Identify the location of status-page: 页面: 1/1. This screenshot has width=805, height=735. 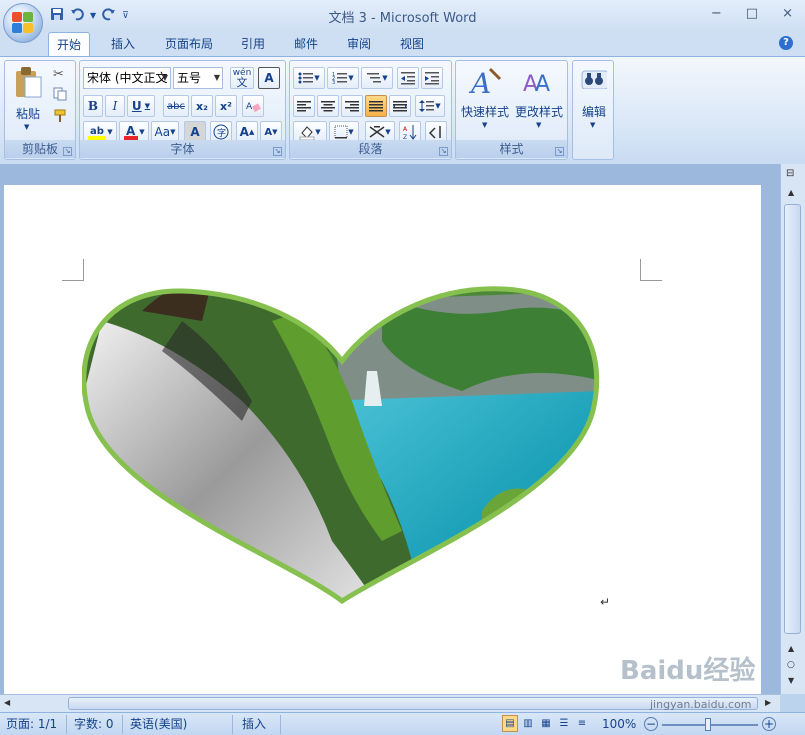
(31, 724).